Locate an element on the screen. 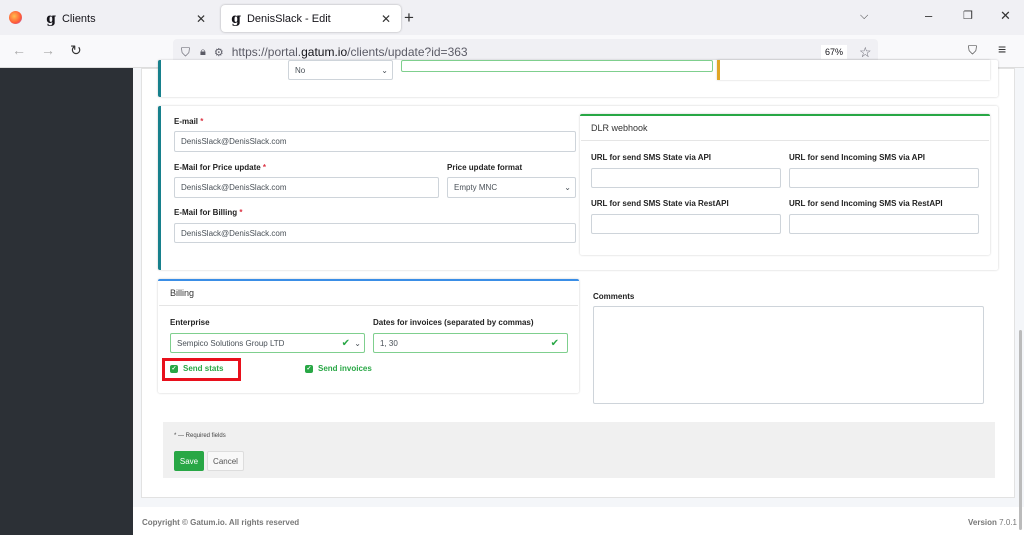  minimize-button: – is located at coordinates (928, 15).